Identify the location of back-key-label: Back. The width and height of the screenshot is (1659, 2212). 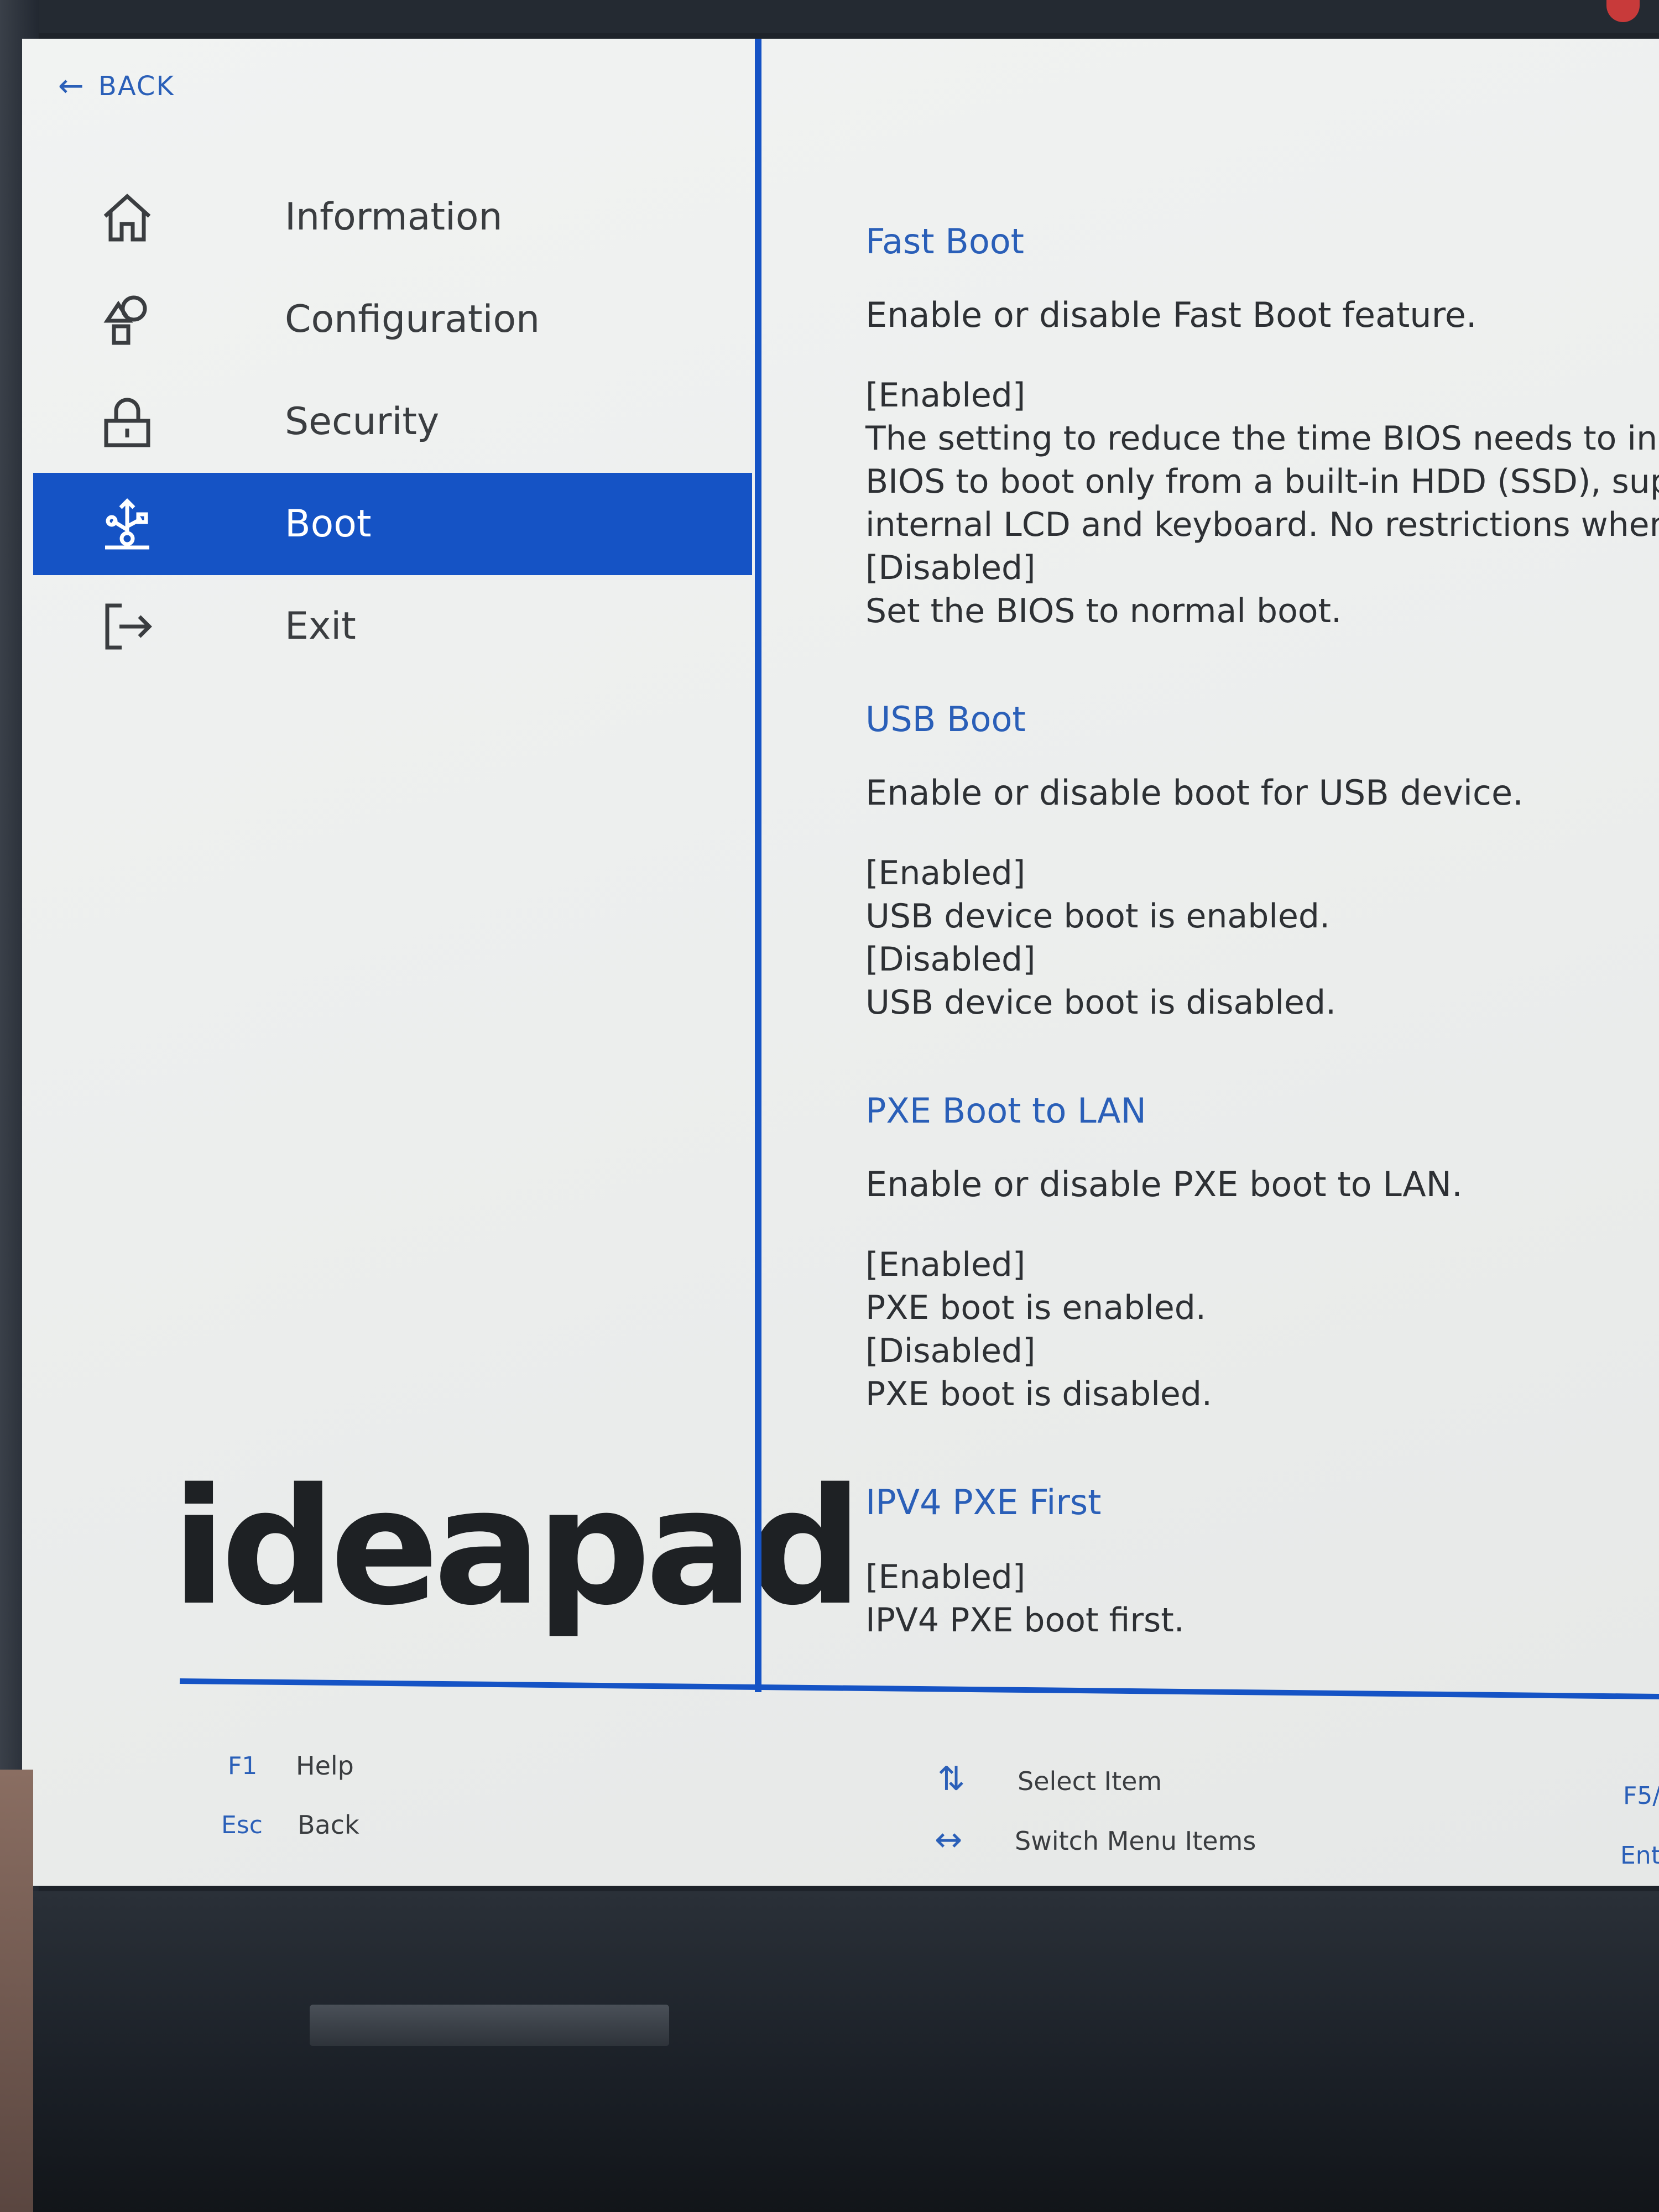
(329, 1825).